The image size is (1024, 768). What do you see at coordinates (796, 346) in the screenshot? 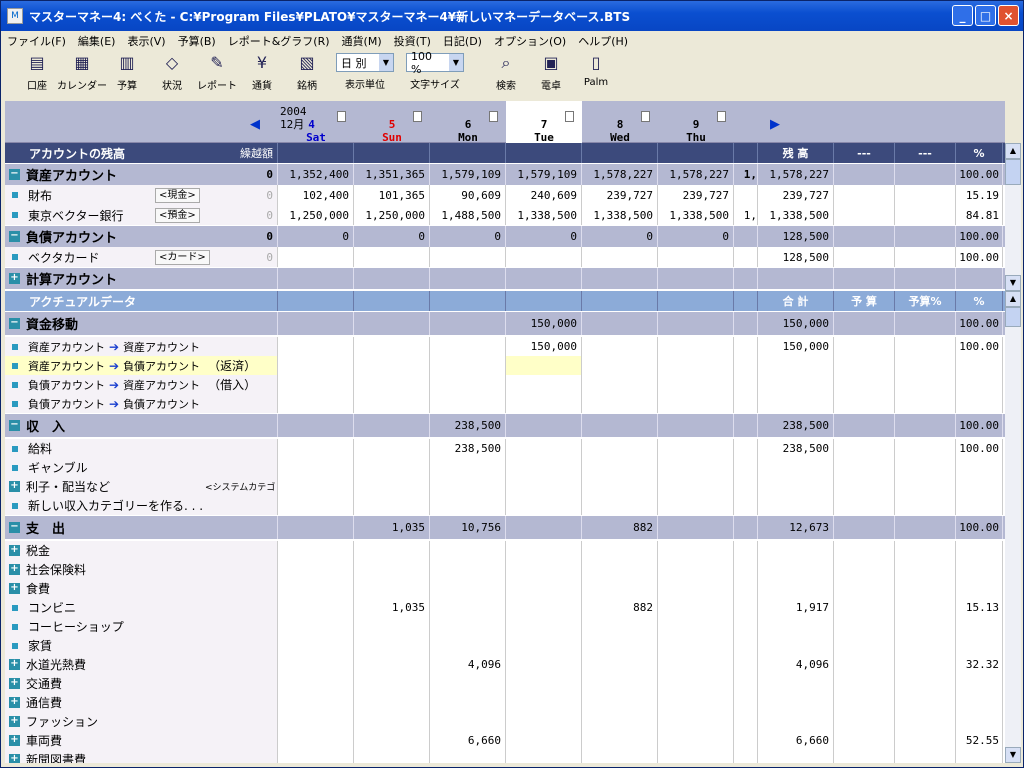
I see `sum-cell: 150,000` at bounding box center [796, 346].